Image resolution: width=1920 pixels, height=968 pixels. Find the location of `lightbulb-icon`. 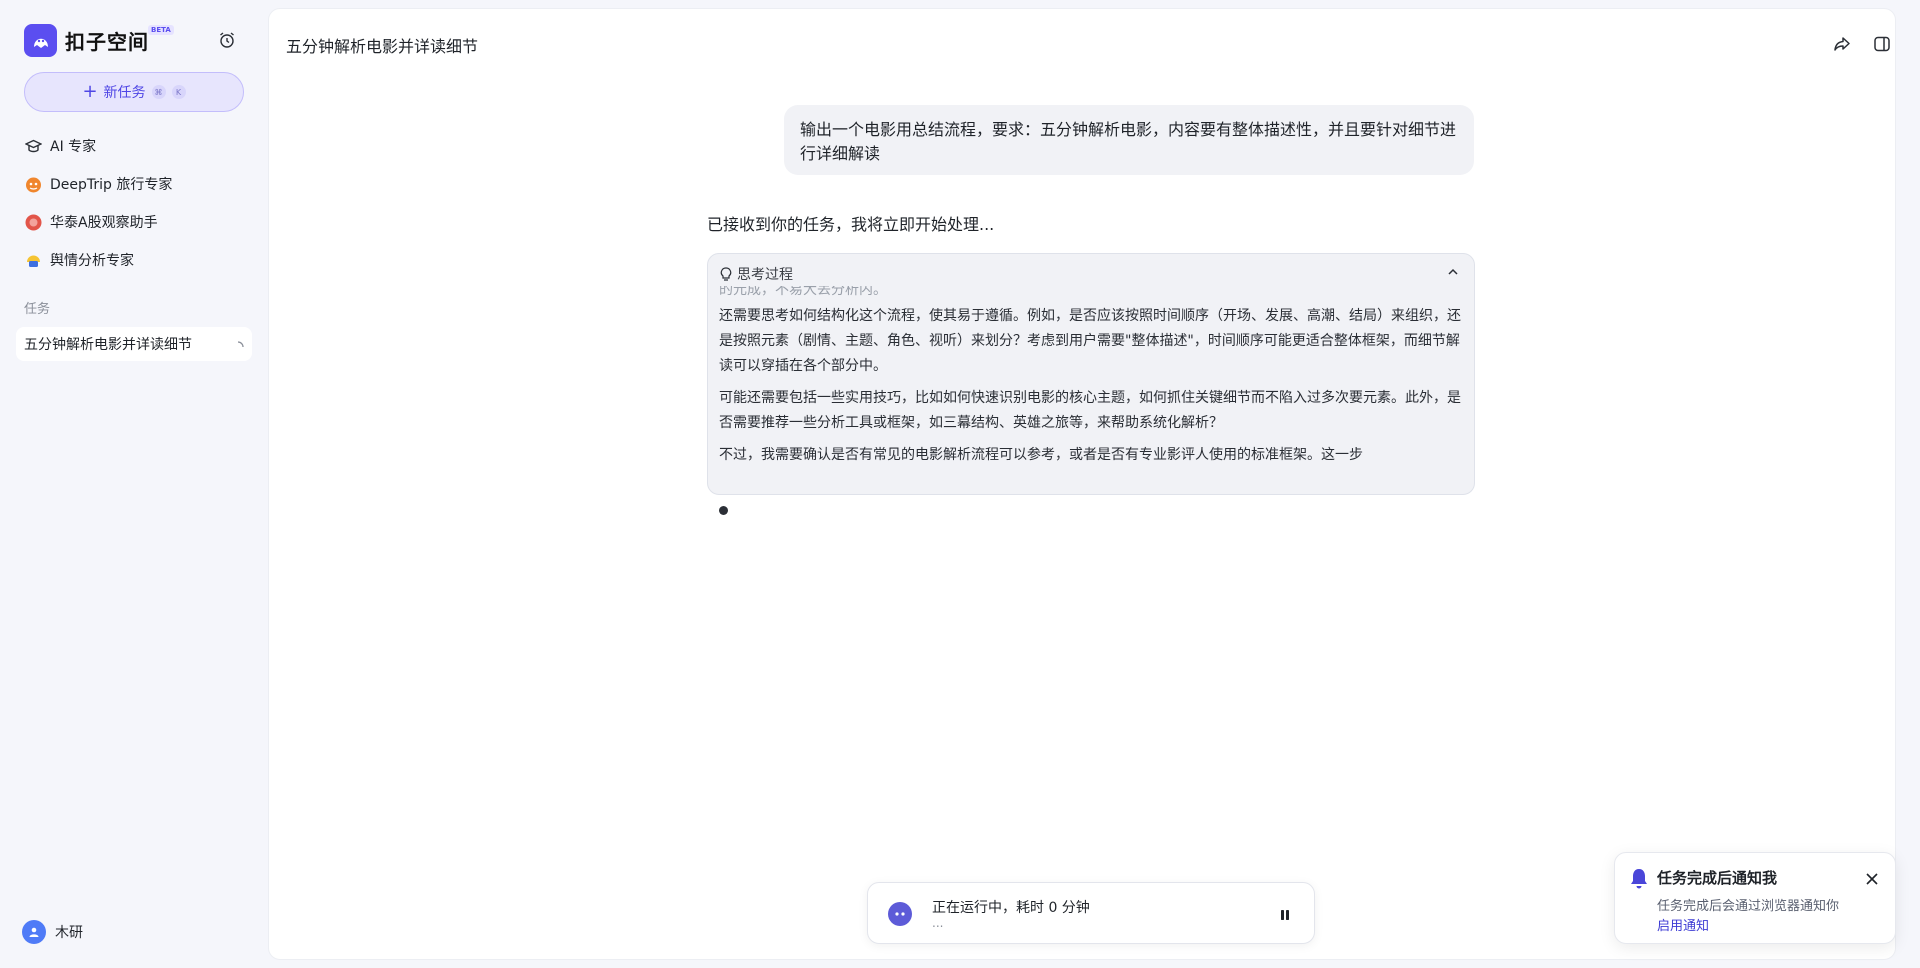

lightbulb-icon is located at coordinates (726, 274).